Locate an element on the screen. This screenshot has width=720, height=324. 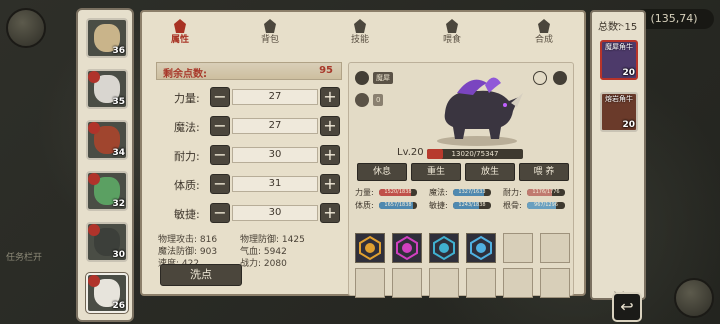
hero-card: 32 is located at coordinates (107, 191).